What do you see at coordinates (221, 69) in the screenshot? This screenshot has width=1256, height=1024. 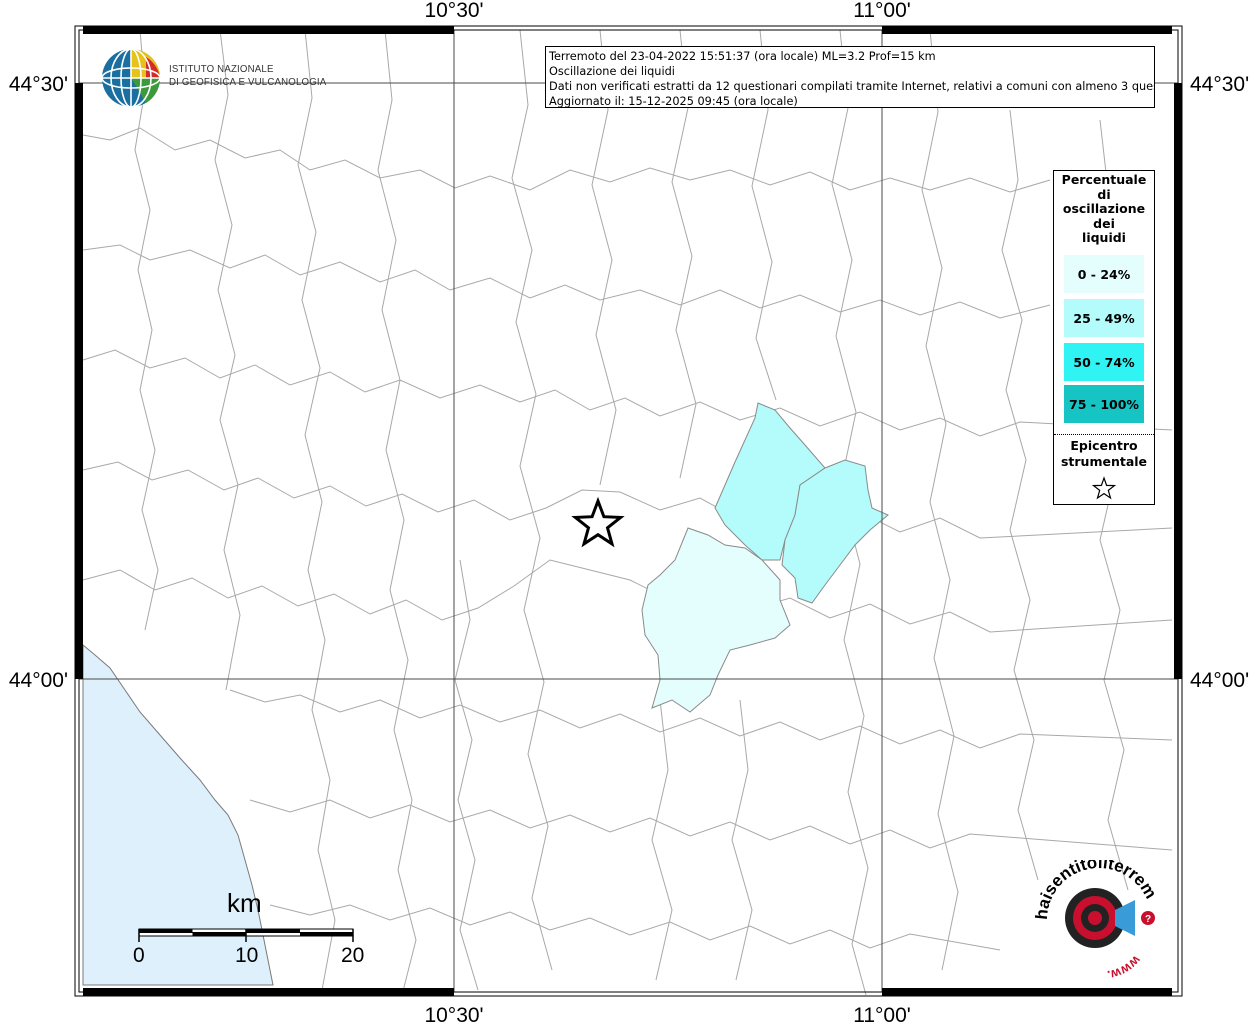 I see `ingv-name-line1: ISTITUTO NAZIONALE` at bounding box center [221, 69].